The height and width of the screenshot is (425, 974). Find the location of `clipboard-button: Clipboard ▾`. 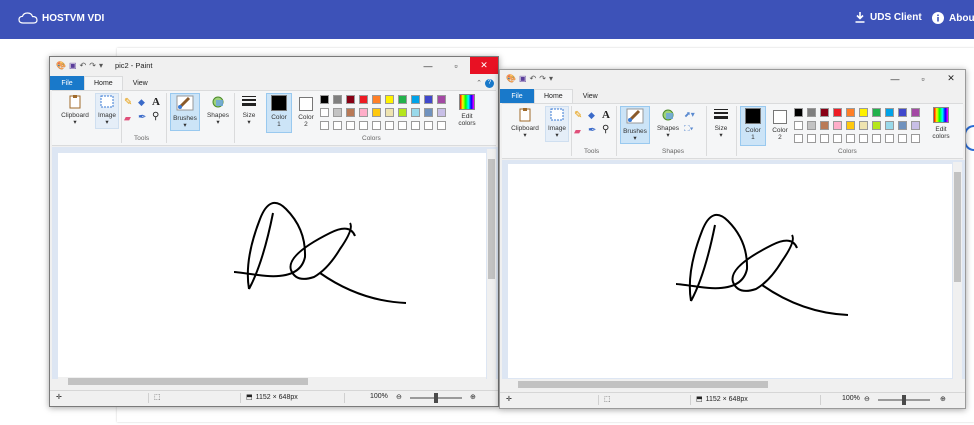

clipboard-button: Clipboard ▾ is located at coordinates (525, 123).